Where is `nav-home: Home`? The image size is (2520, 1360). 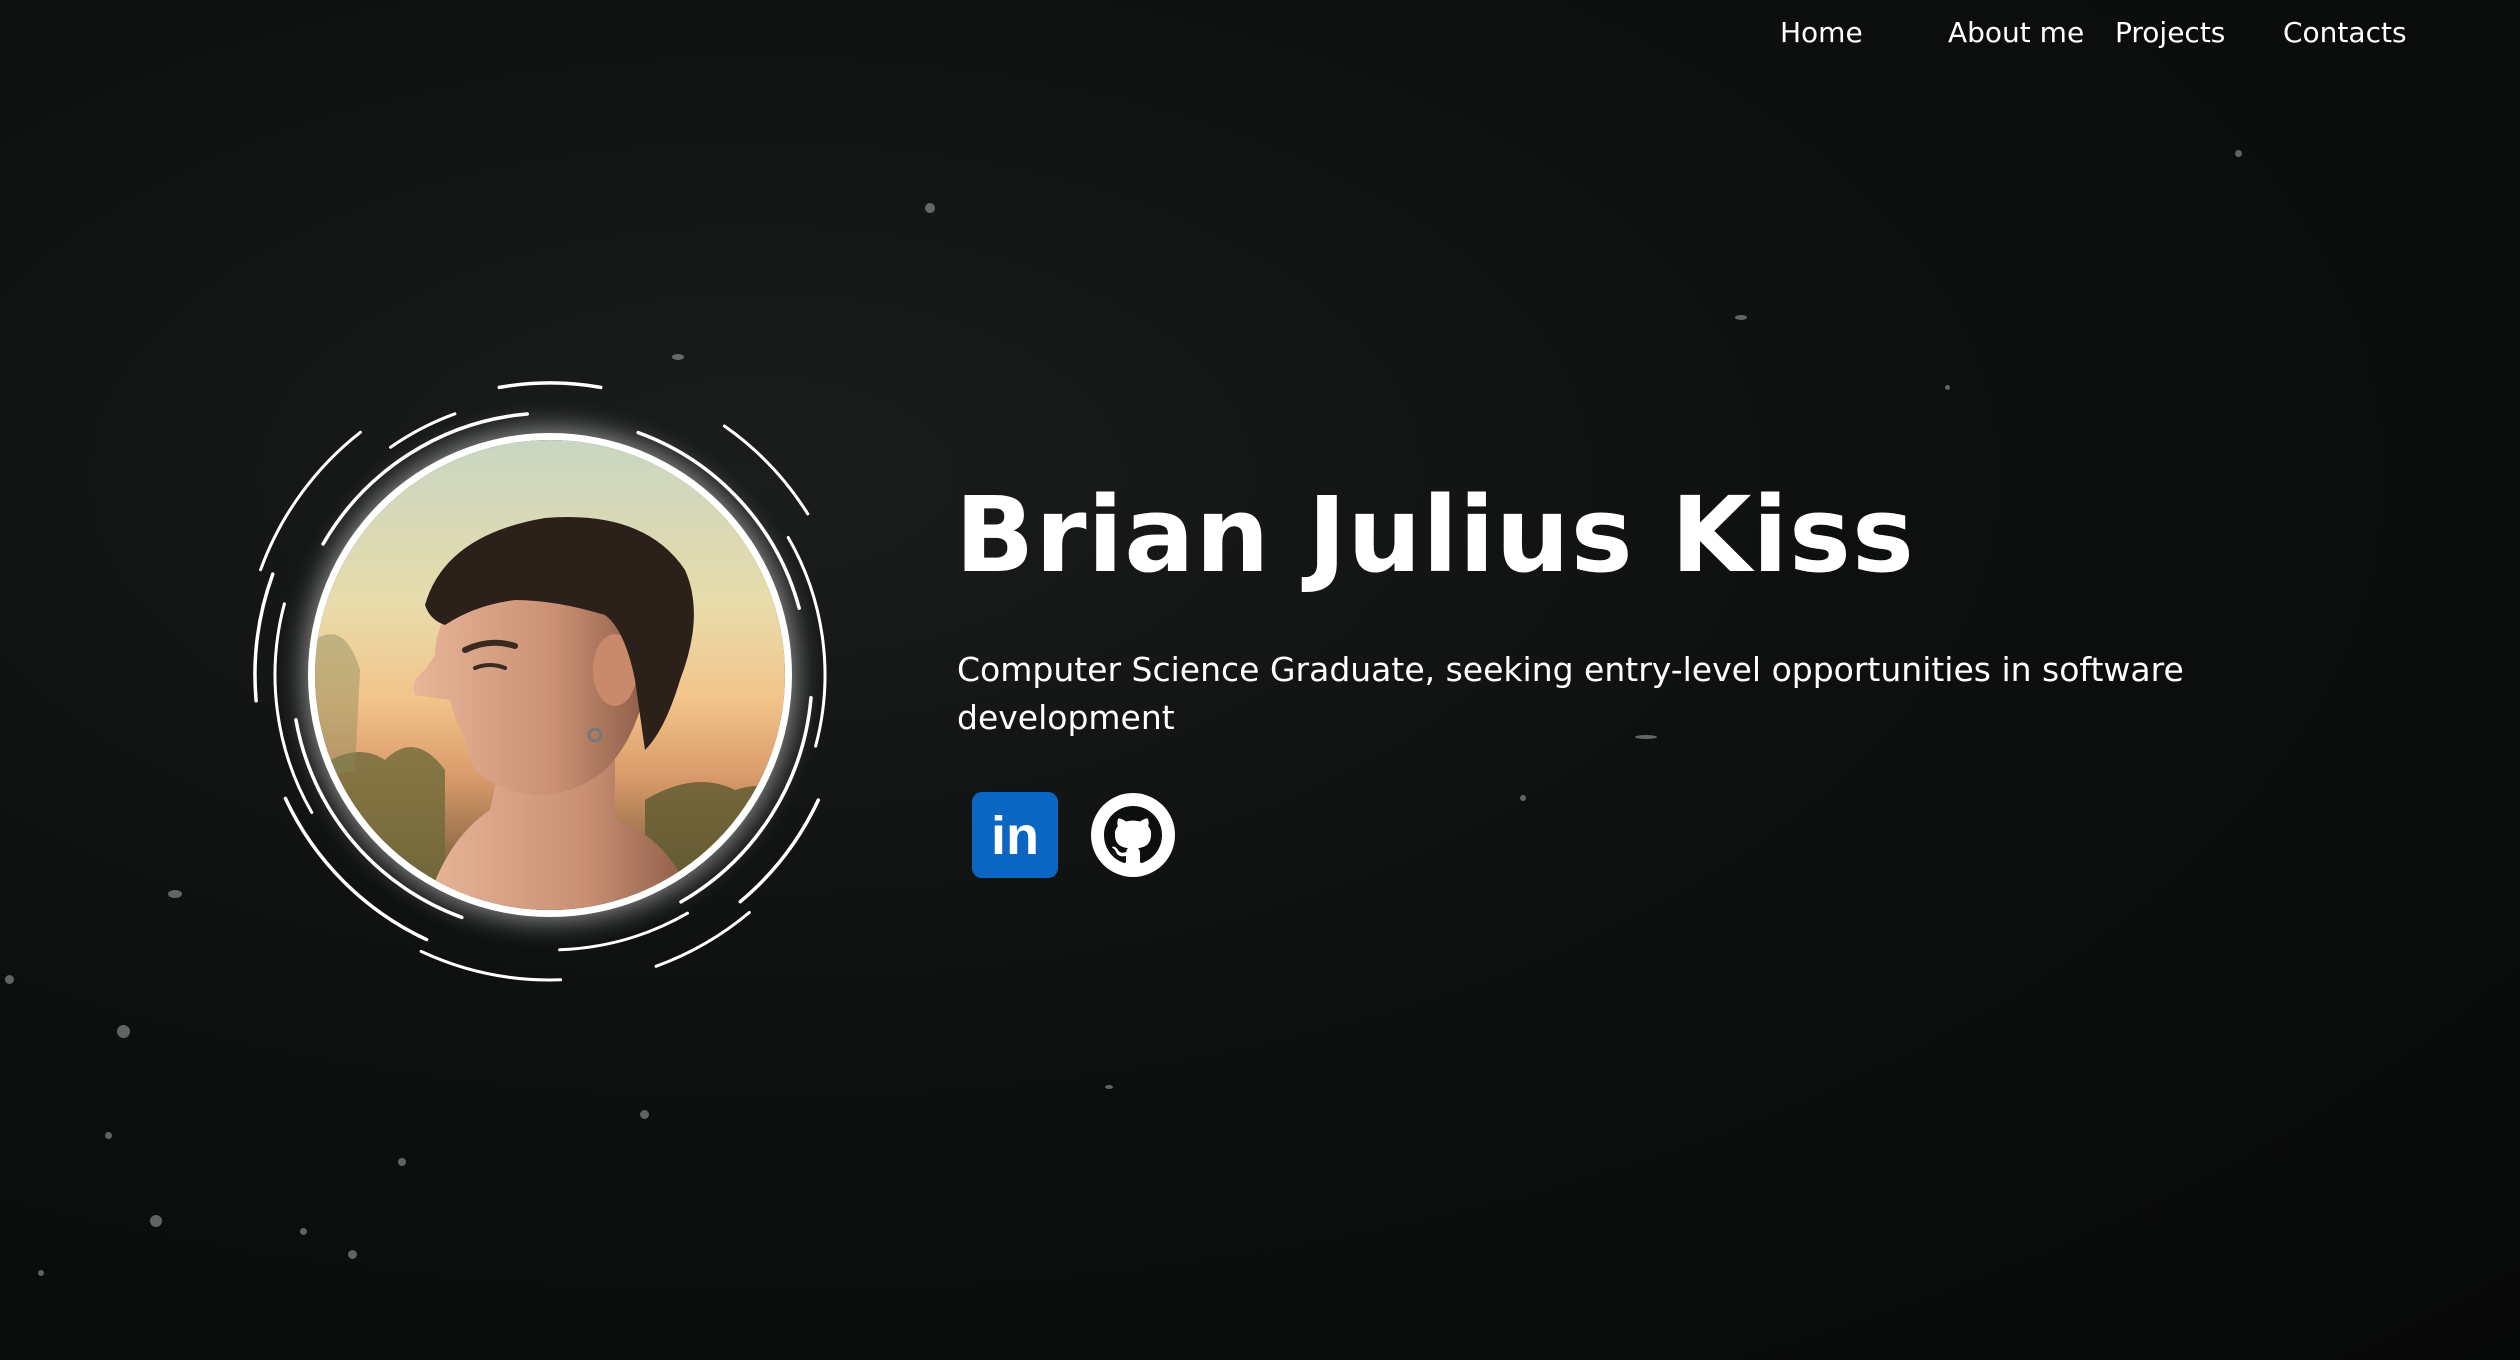 nav-home: Home is located at coordinates (1821, 32).